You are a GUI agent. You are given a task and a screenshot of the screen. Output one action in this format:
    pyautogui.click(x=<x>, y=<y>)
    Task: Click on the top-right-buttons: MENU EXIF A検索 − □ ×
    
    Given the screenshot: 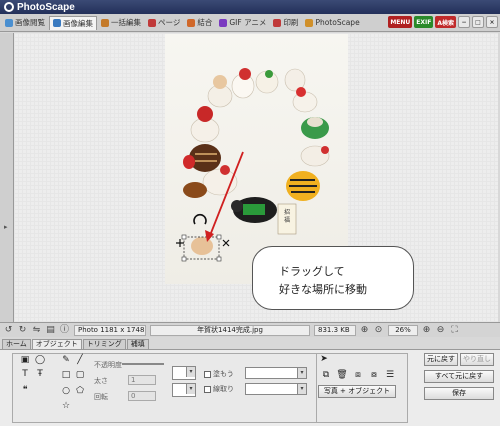 What is the action you would take?
    pyautogui.click(x=443, y=22)
    